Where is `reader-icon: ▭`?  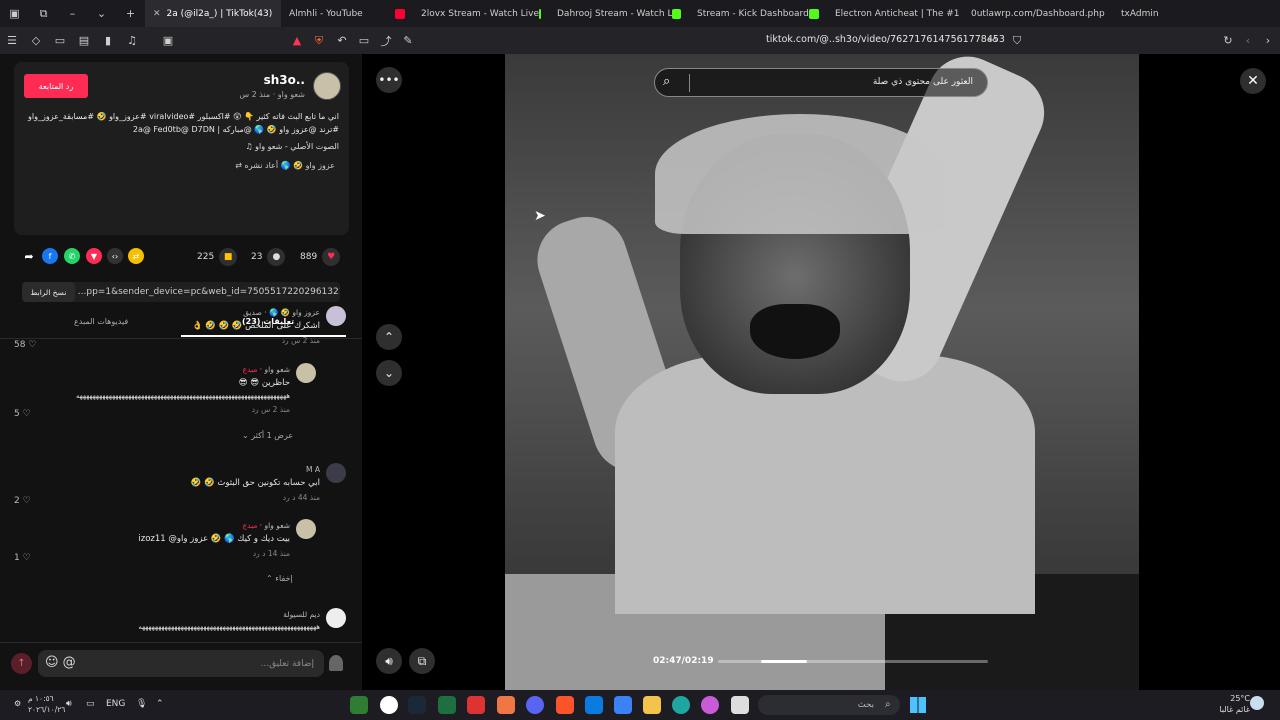
reader-icon: ▭ is located at coordinates (364, 41).